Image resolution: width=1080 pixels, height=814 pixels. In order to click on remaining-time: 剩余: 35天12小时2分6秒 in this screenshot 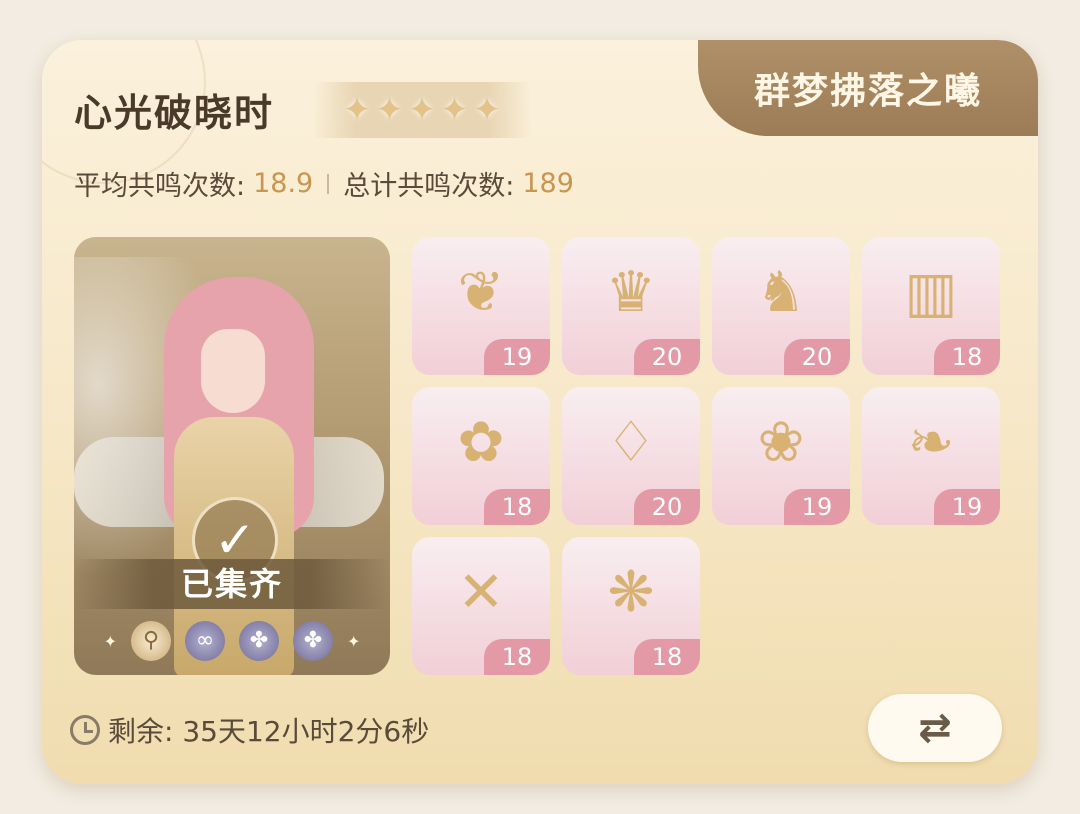, I will do `click(249, 730)`.